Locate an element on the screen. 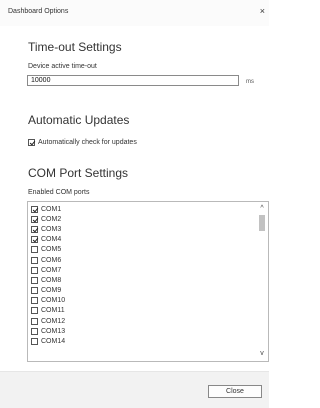 The height and width of the screenshot is (408, 320). window-title: Dashboard Options is located at coordinates (38, 11).